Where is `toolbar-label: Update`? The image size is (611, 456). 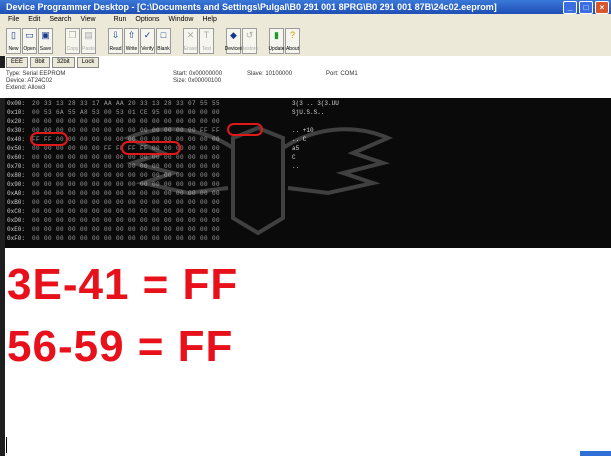 toolbar-label: Update is located at coordinates (276, 48).